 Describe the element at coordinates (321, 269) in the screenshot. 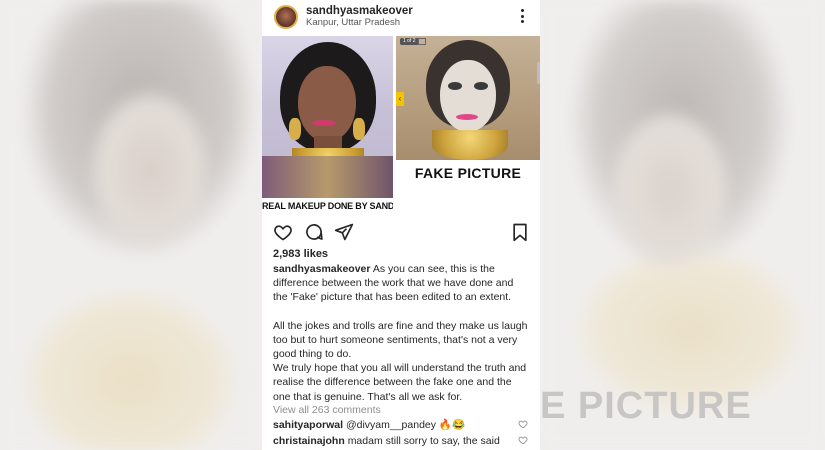

I see `caption-username: sandhyasmakeover` at that location.